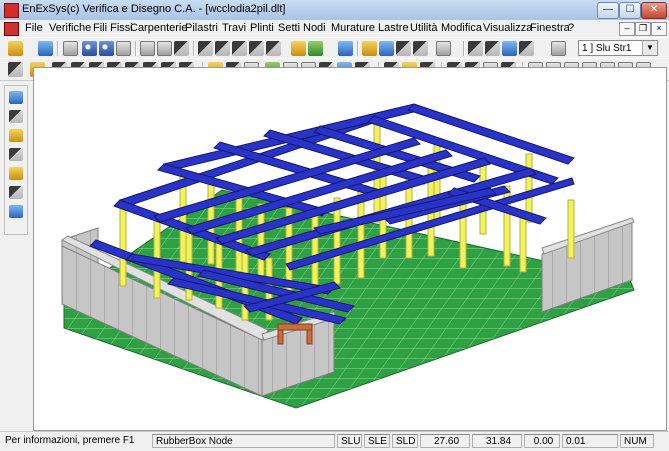  What do you see at coordinates (377, 441) in the screenshot?
I see `status-sle: SLE` at bounding box center [377, 441].